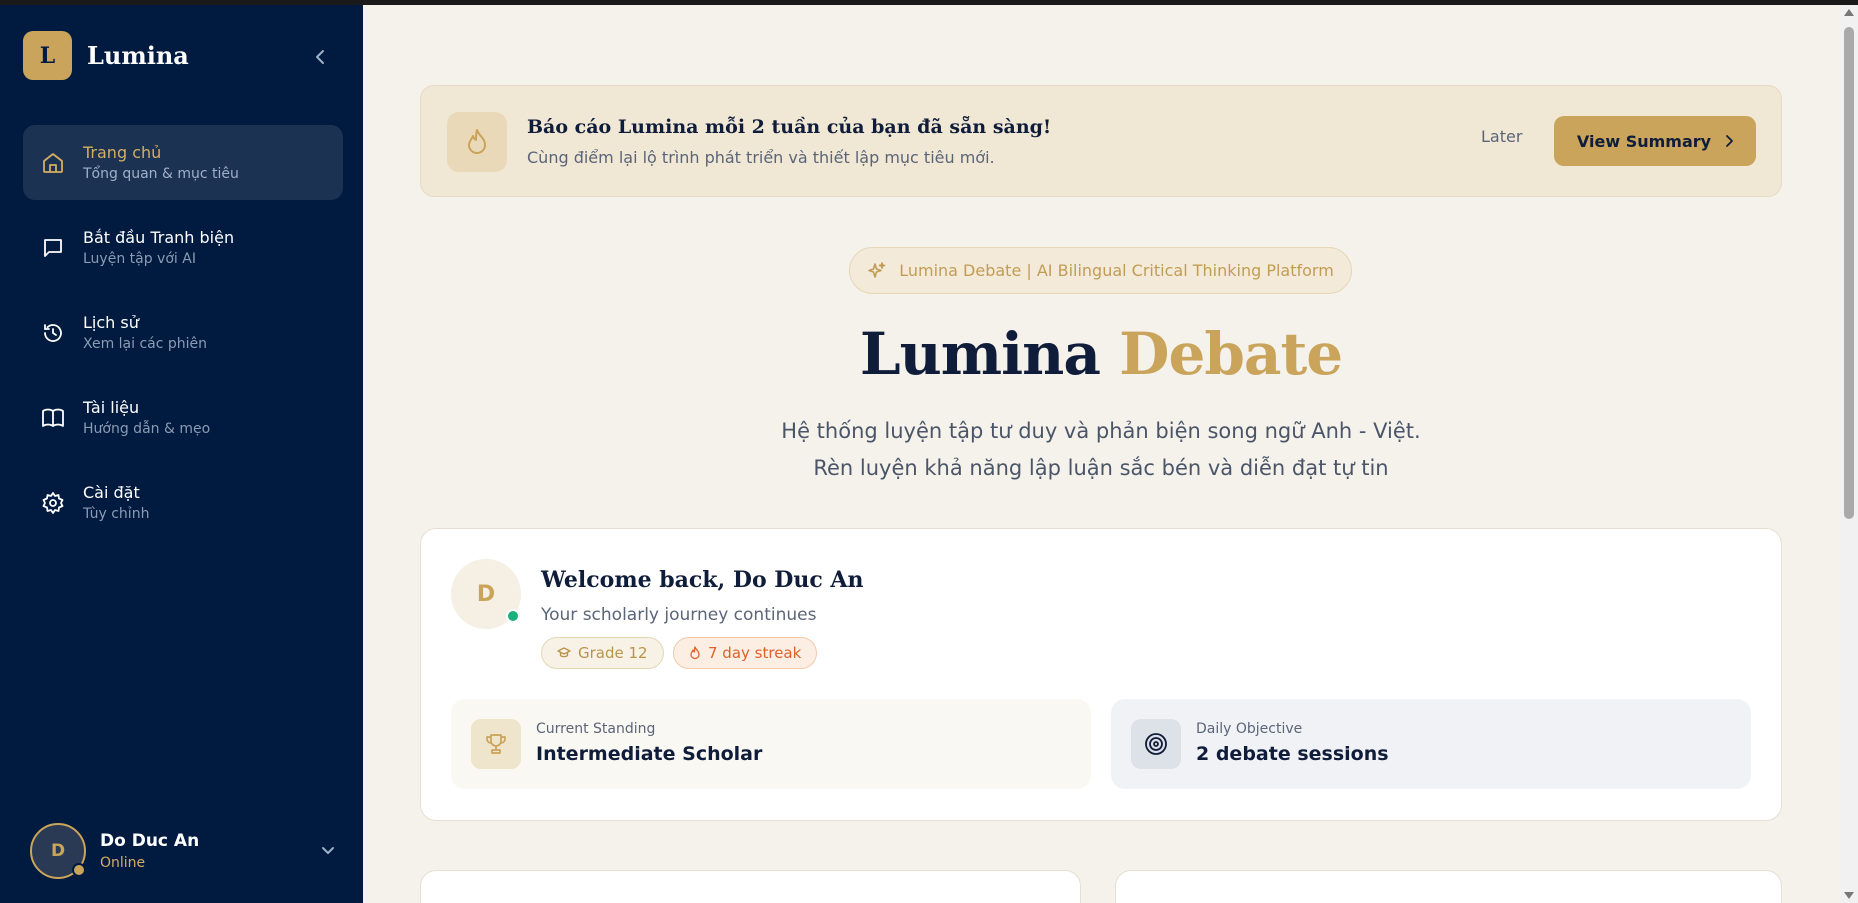 The width and height of the screenshot is (1858, 903). I want to click on streak-badge: 7 day streak, so click(745, 653).